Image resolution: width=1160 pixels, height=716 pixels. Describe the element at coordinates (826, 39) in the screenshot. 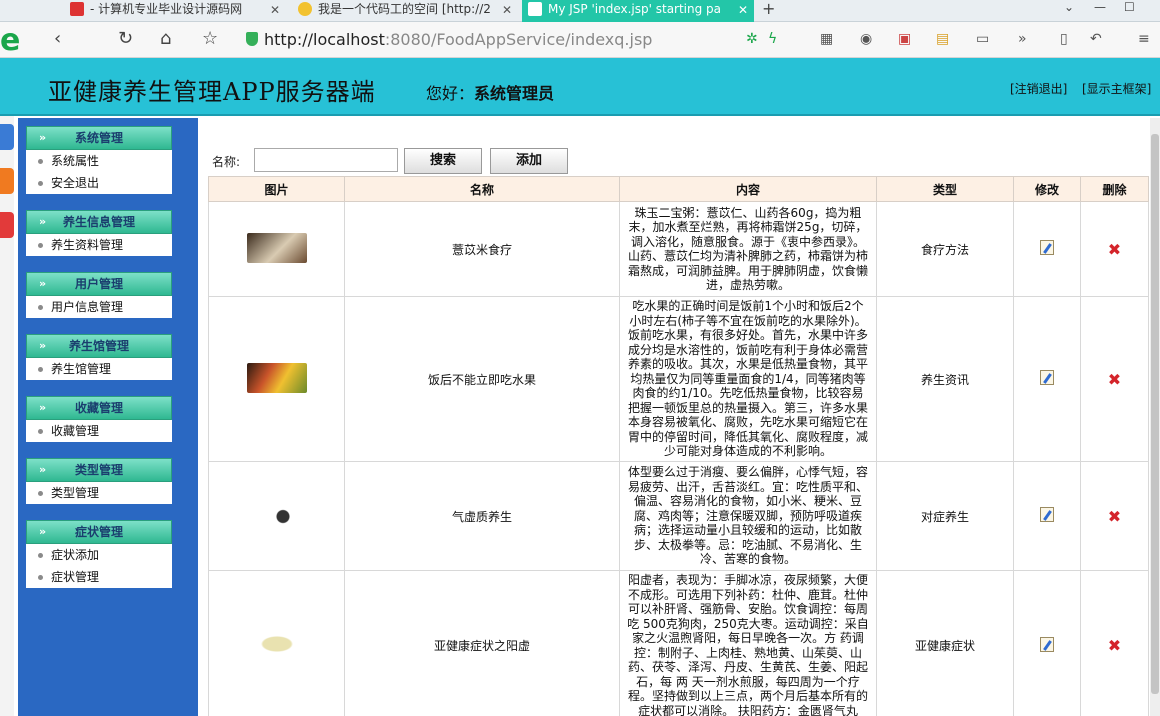

I see `apps-icon: ▦` at that location.